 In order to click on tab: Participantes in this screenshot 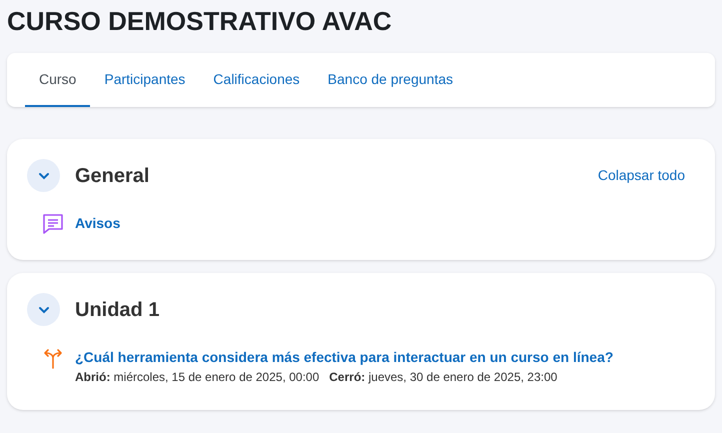, I will do `click(145, 80)`.